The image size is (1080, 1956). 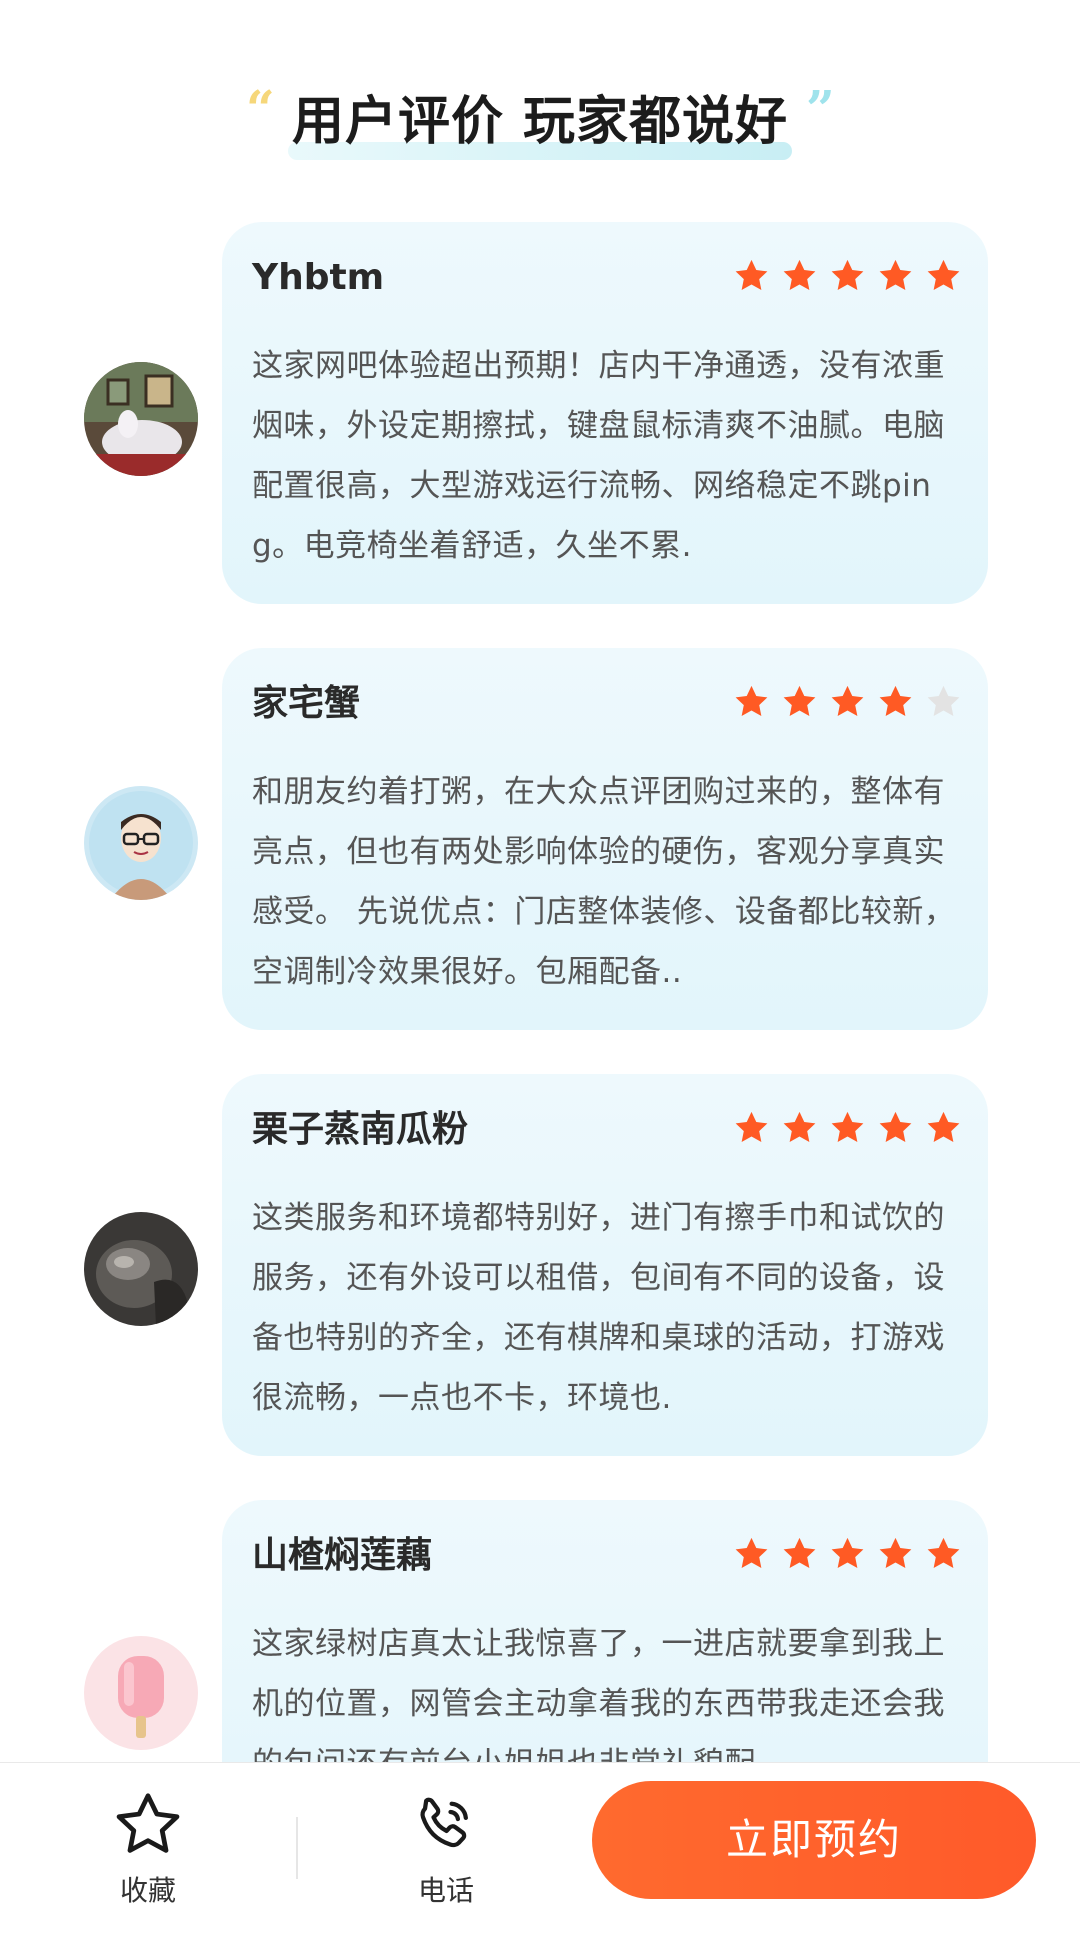 I want to click on phone-icon, so click(x=446, y=1827).